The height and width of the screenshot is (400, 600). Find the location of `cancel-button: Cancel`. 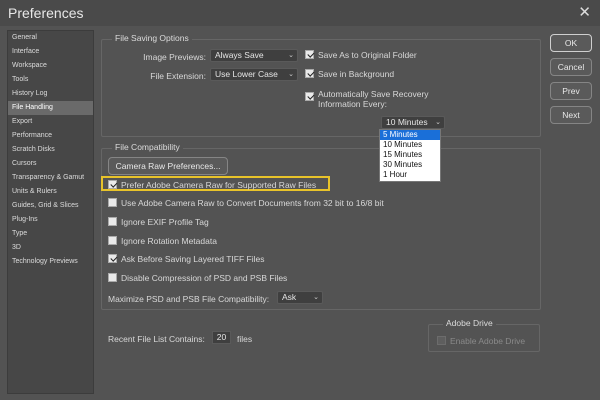

cancel-button: Cancel is located at coordinates (571, 67).